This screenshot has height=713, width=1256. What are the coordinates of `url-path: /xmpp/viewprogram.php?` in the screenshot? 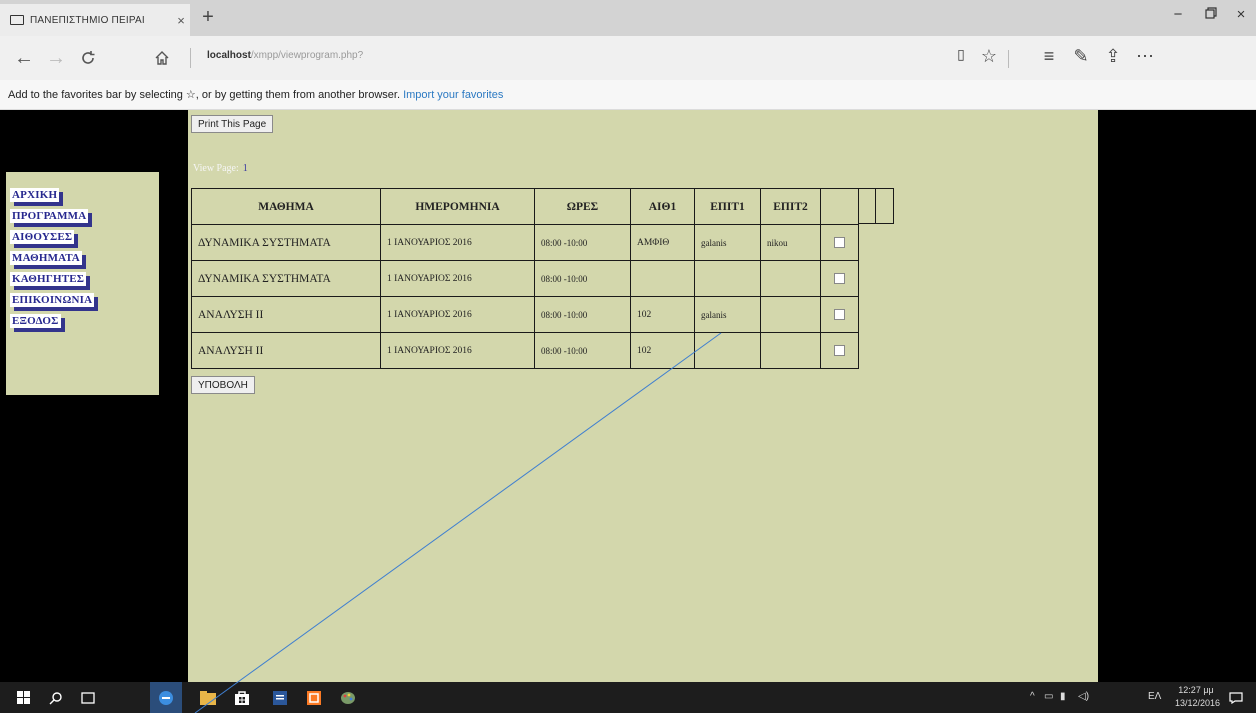 It's located at (307, 55).